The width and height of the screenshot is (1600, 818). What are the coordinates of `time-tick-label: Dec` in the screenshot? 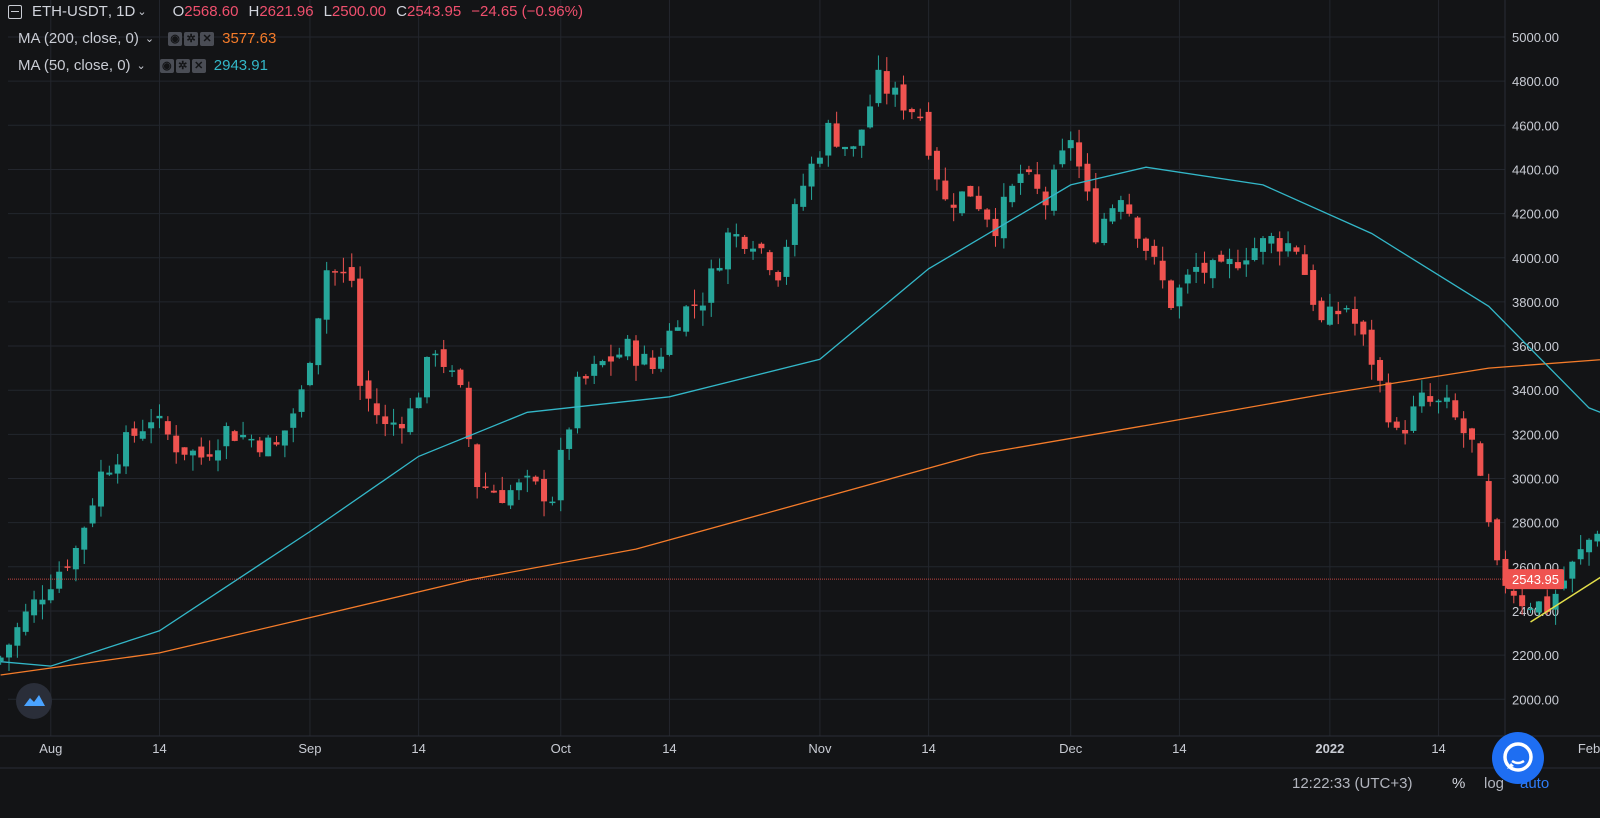 It's located at (1071, 748).